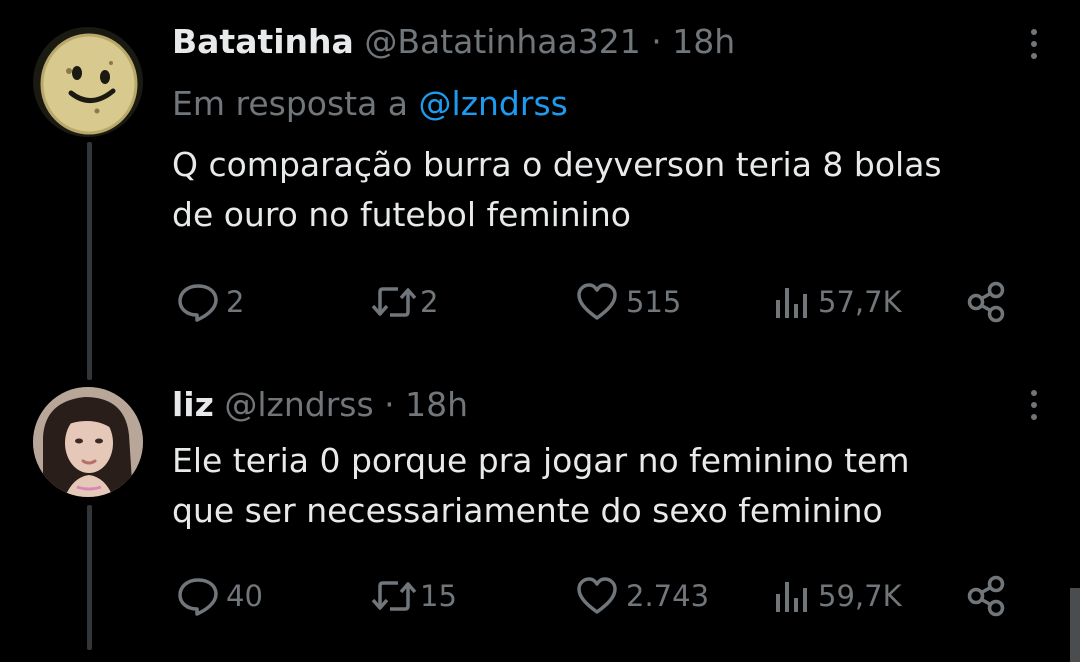 Image resolution: width=1080 pixels, height=662 pixels. I want to click on like-count: 515, so click(654, 302).